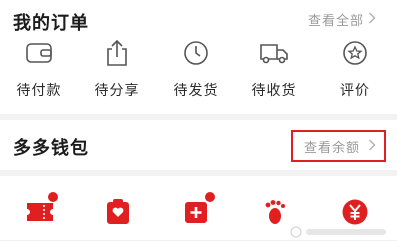 The height and width of the screenshot is (241, 397). What do you see at coordinates (39, 53) in the screenshot?
I see `wallet-icon` at bounding box center [39, 53].